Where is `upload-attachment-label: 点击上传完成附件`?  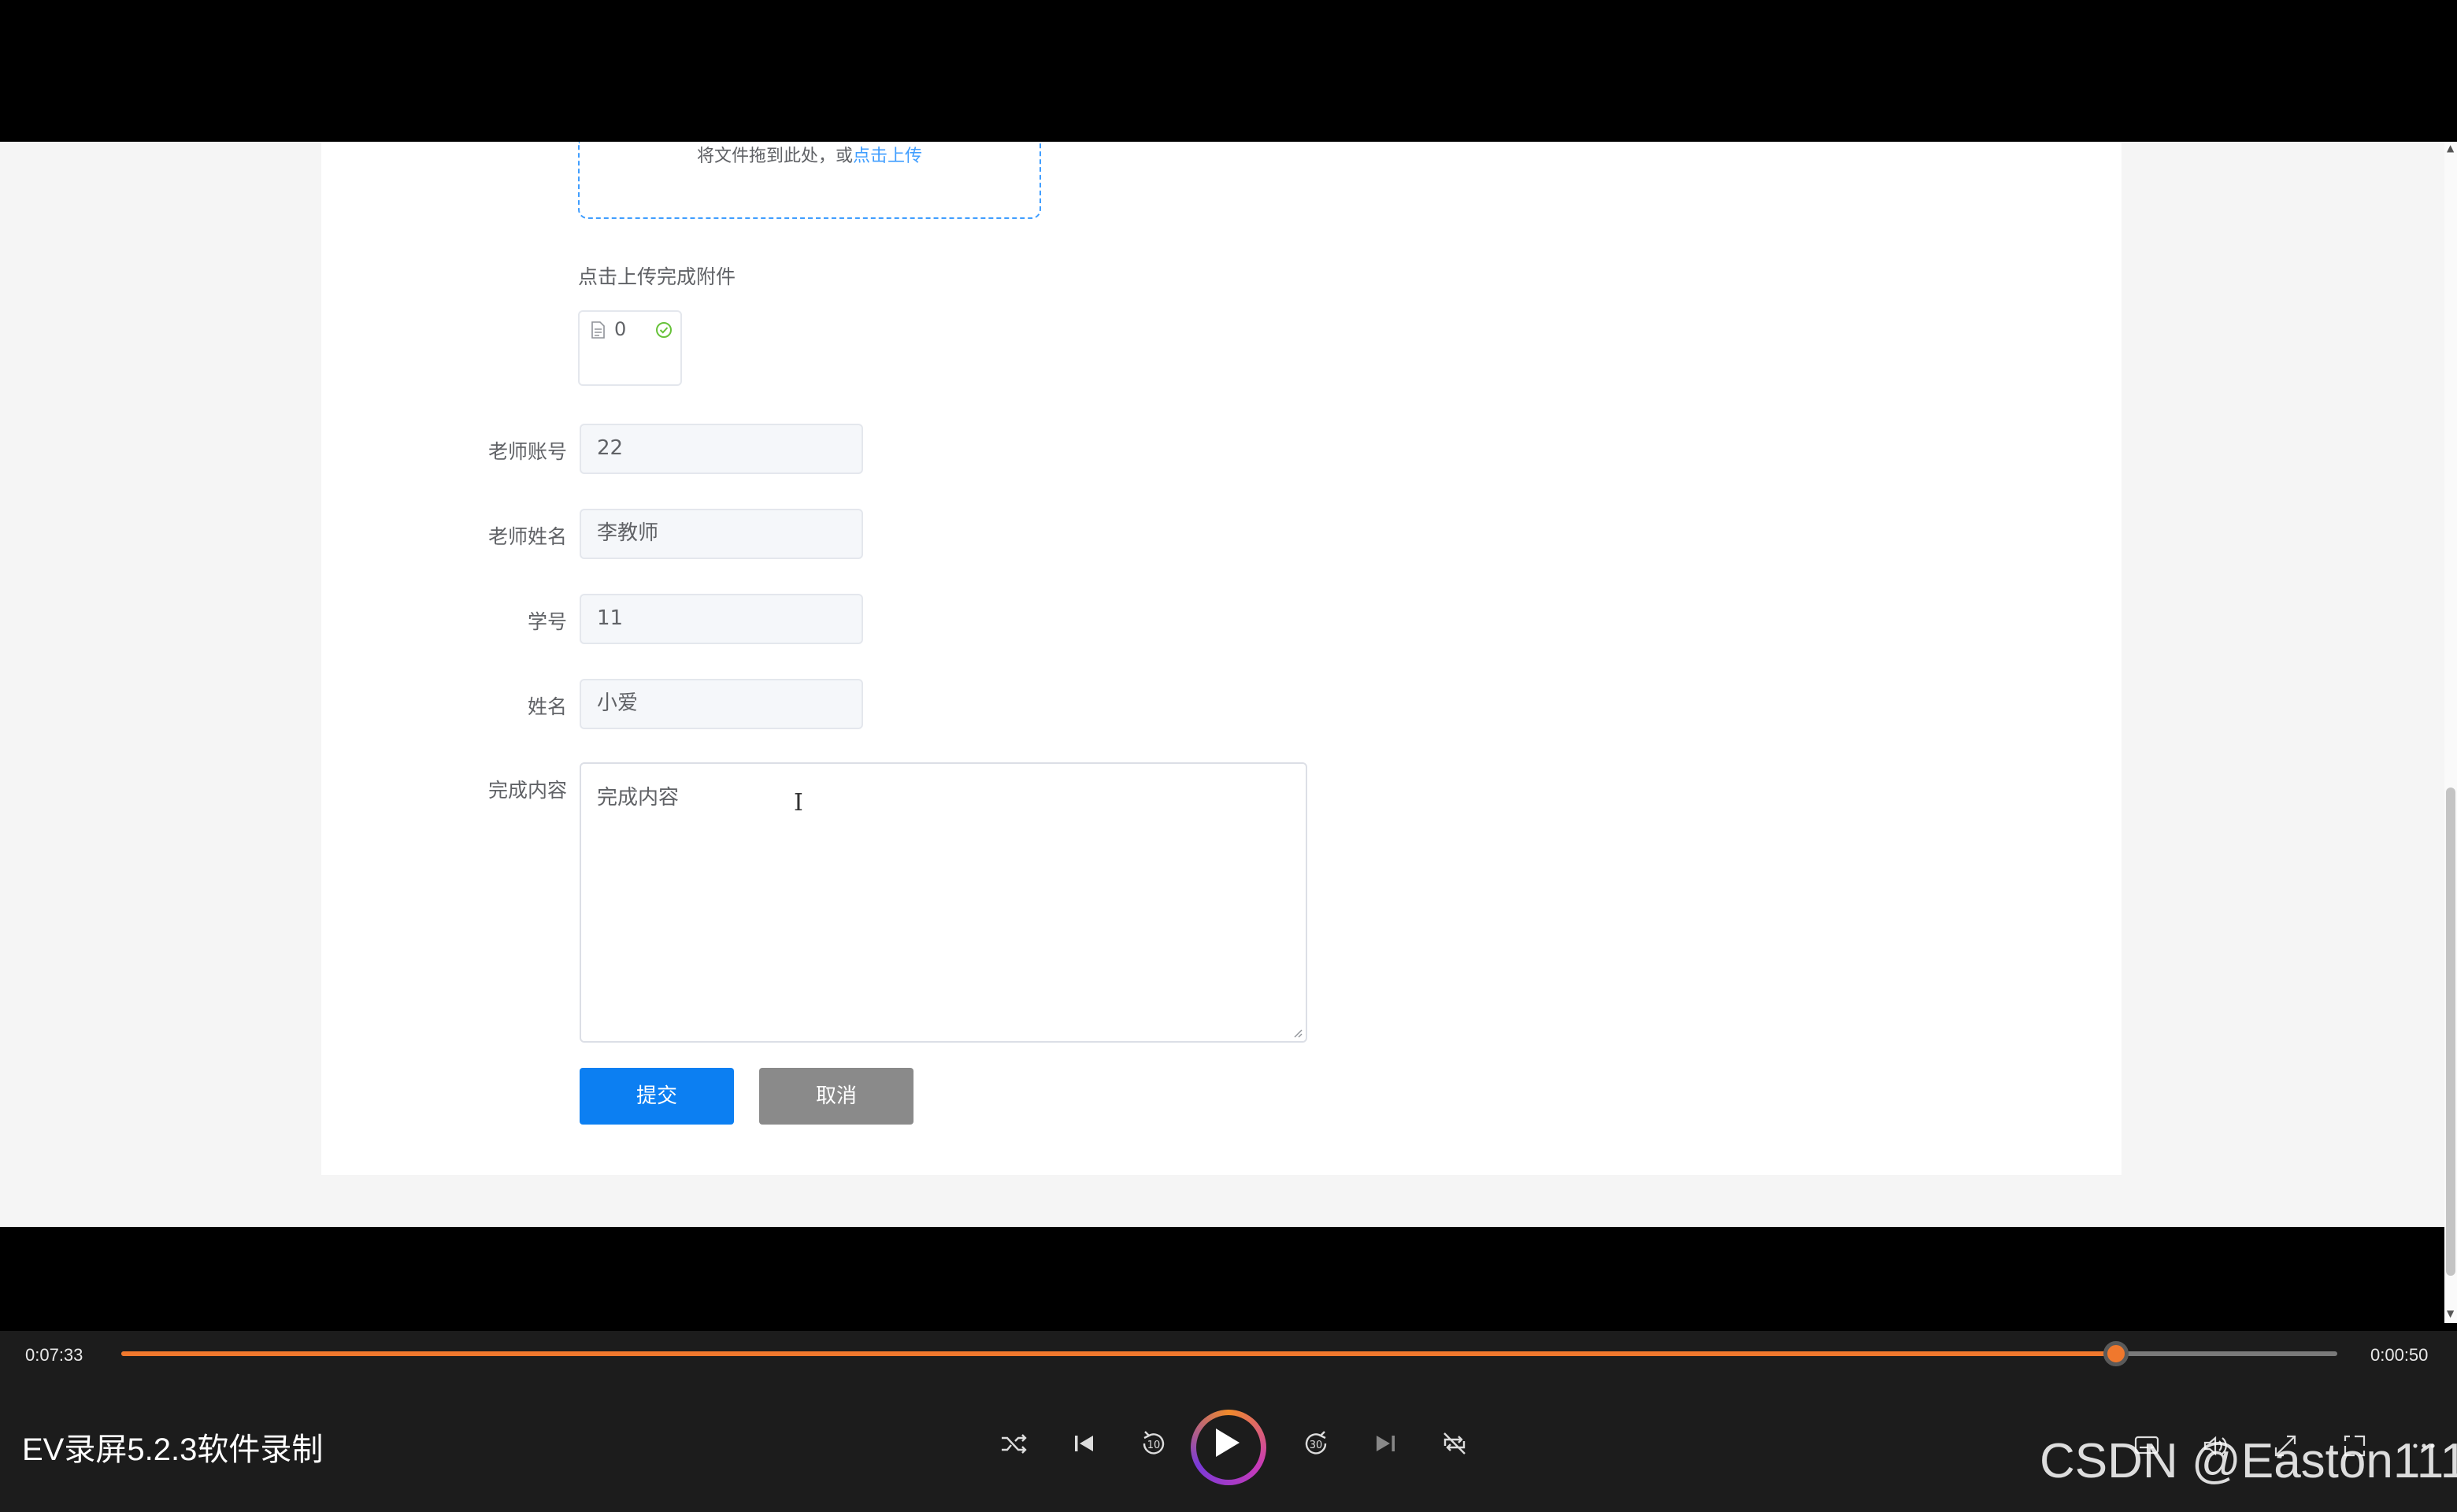 upload-attachment-label: 点击上传完成附件 is located at coordinates (657, 276).